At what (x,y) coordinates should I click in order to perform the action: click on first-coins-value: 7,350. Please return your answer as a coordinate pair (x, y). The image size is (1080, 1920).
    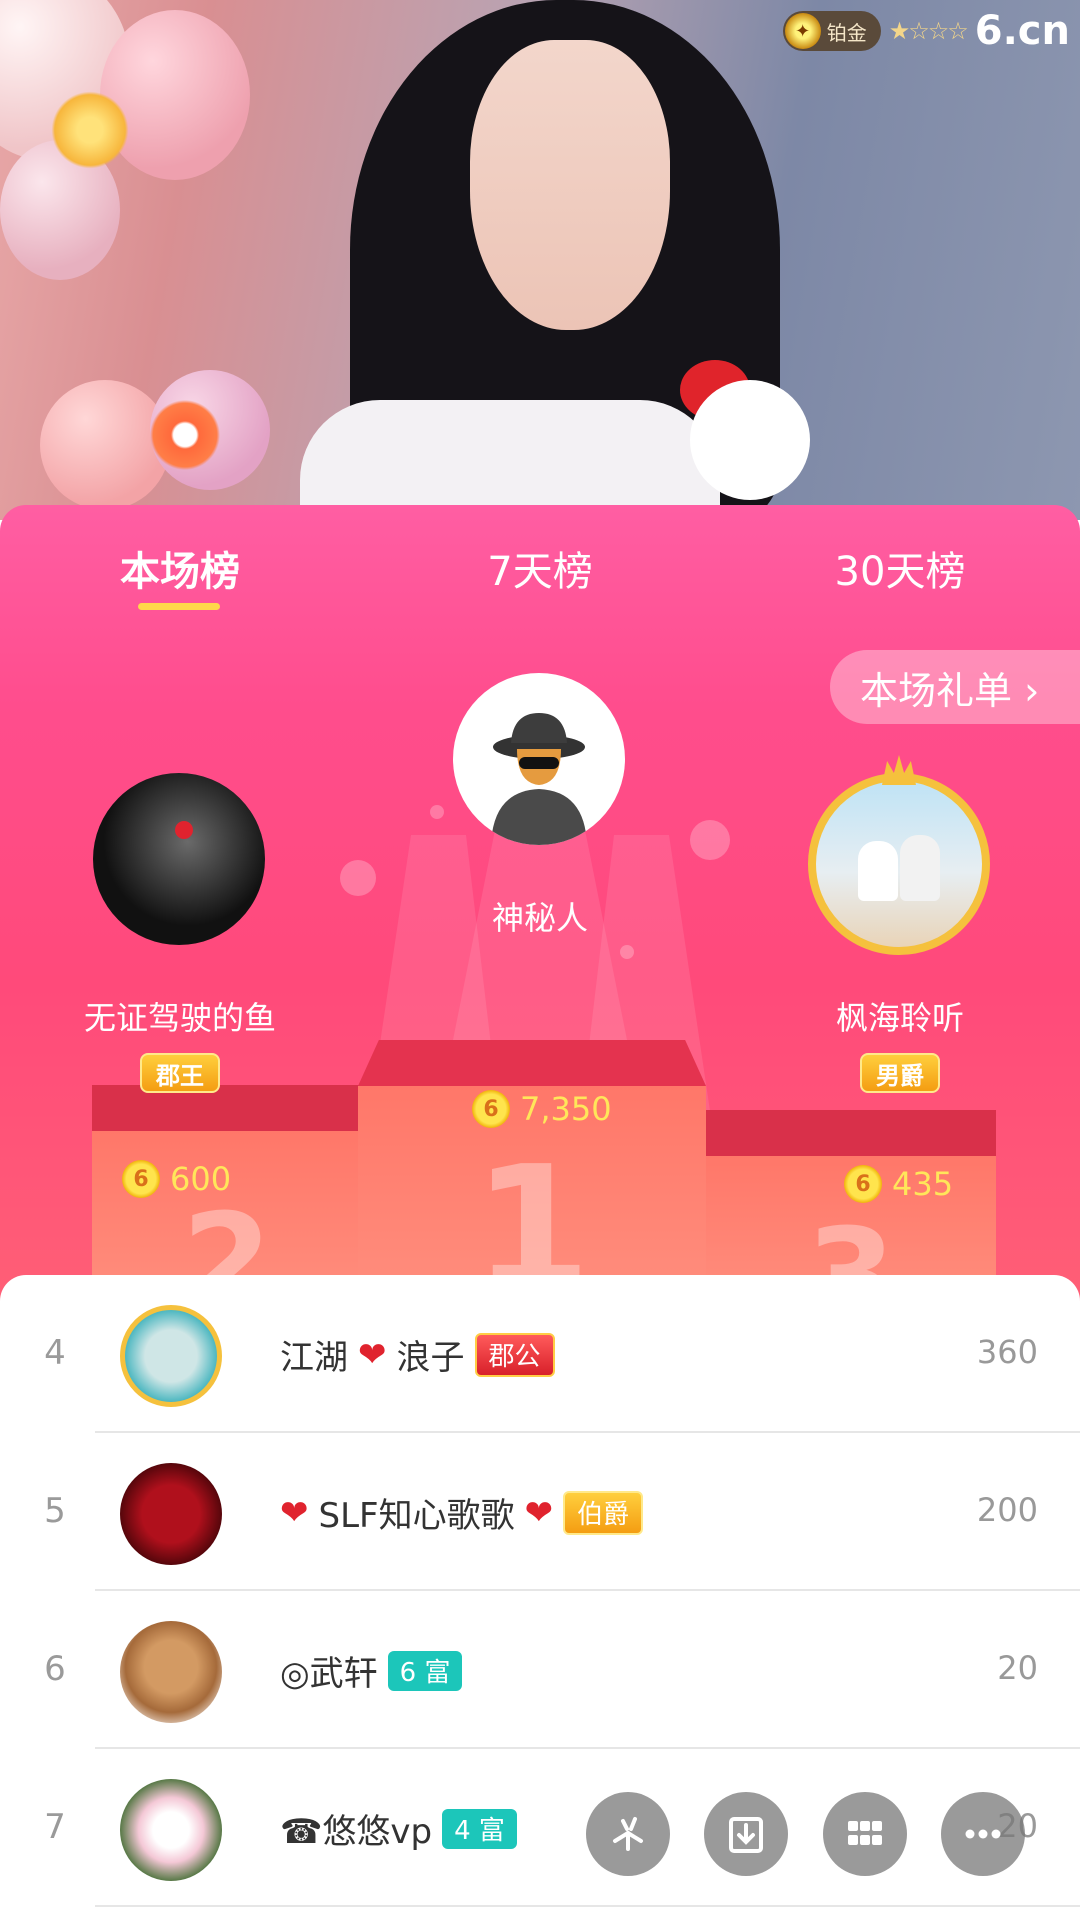
    Looking at the image, I should click on (566, 1109).